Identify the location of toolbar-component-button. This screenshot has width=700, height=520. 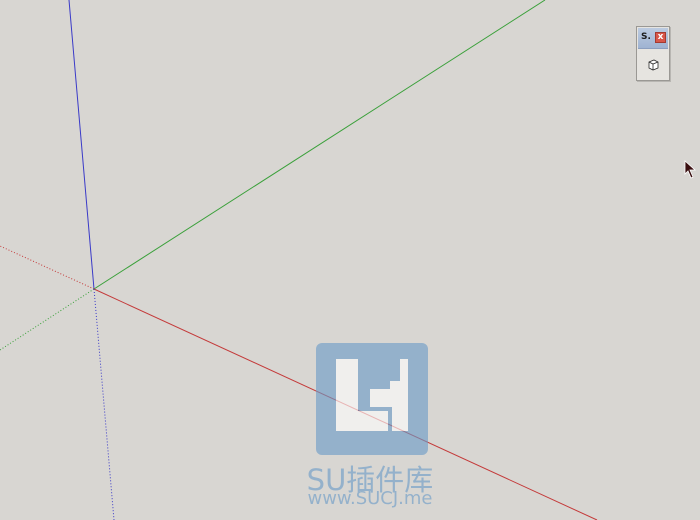
(653, 65).